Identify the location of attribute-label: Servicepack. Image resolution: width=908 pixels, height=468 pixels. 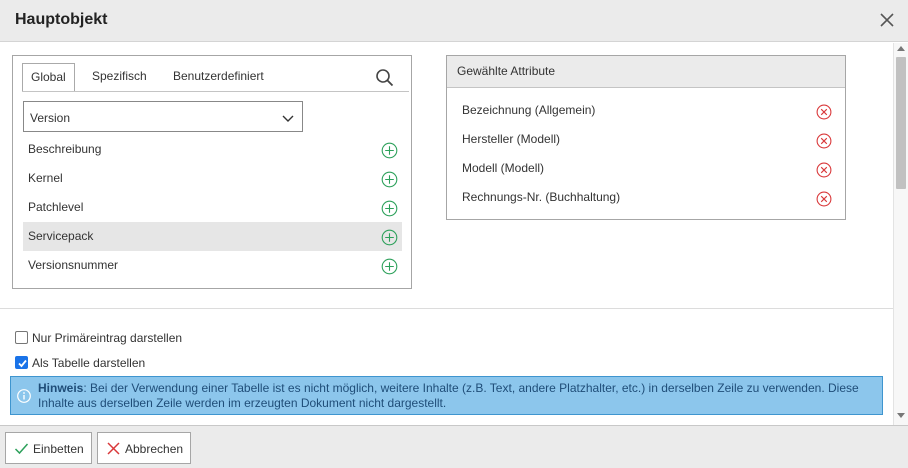
(61, 236).